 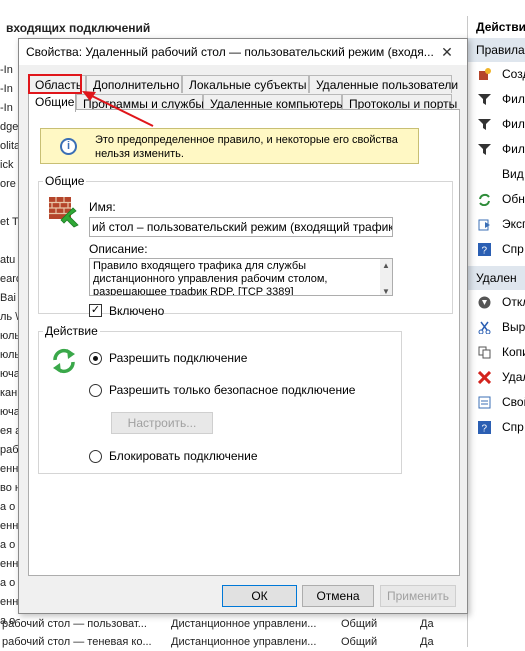 I want to click on close-button: ✕, so click(x=447, y=52).